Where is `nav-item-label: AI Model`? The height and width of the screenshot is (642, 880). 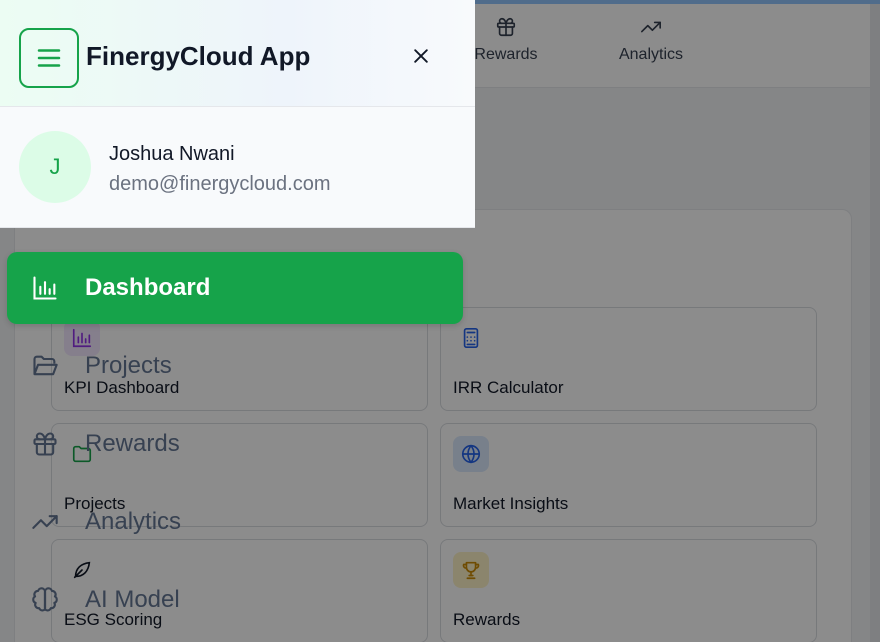
nav-item-label: AI Model is located at coordinates (132, 599).